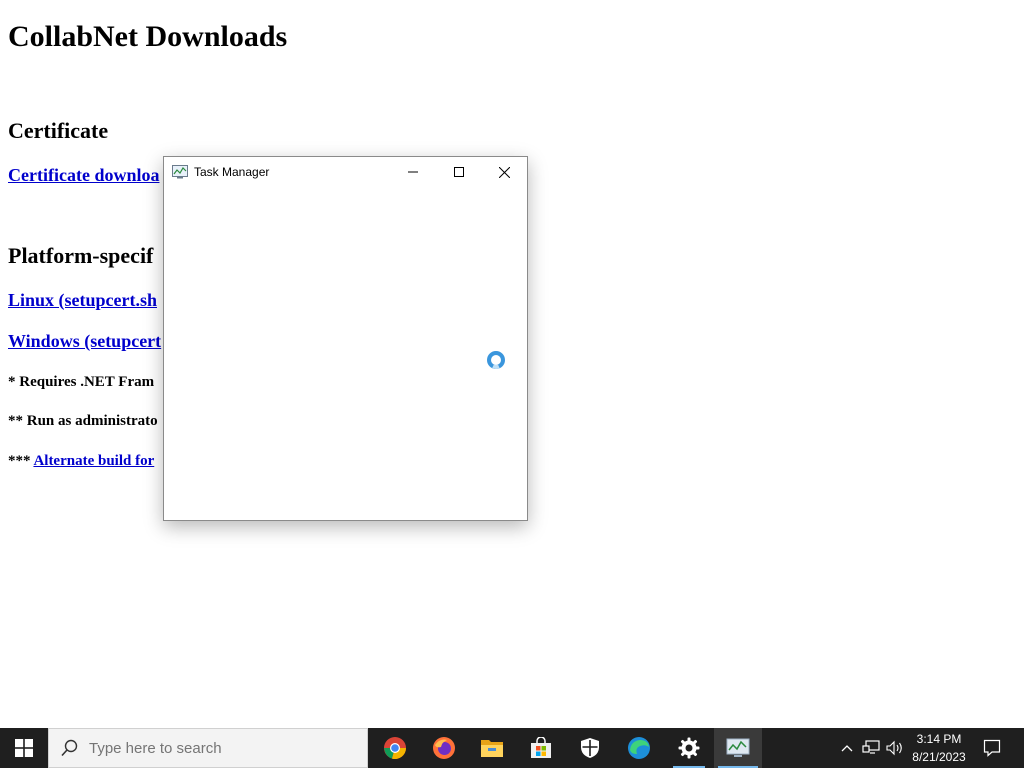  I want to click on run-as-admin-note: ** Run as administrato, so click(83, 421).